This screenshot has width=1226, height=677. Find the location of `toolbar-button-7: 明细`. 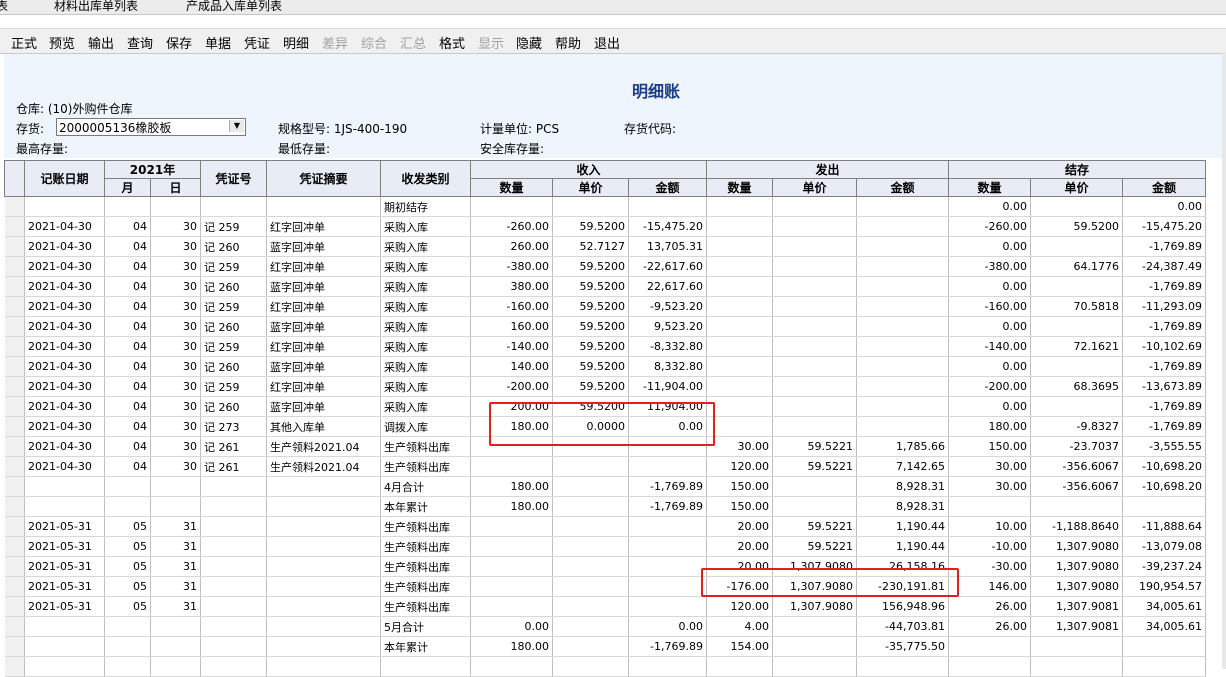

toolbar-button-7: 明细 is located at coordinates (296, 42).